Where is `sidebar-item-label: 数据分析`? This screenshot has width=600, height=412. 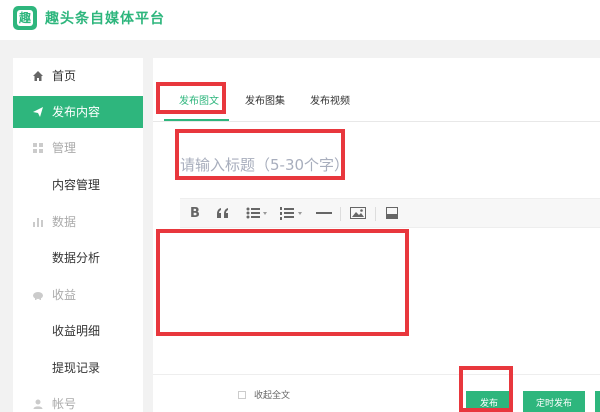
sidebar-item-label: 数据分析 is located at coordinates (76, 258).